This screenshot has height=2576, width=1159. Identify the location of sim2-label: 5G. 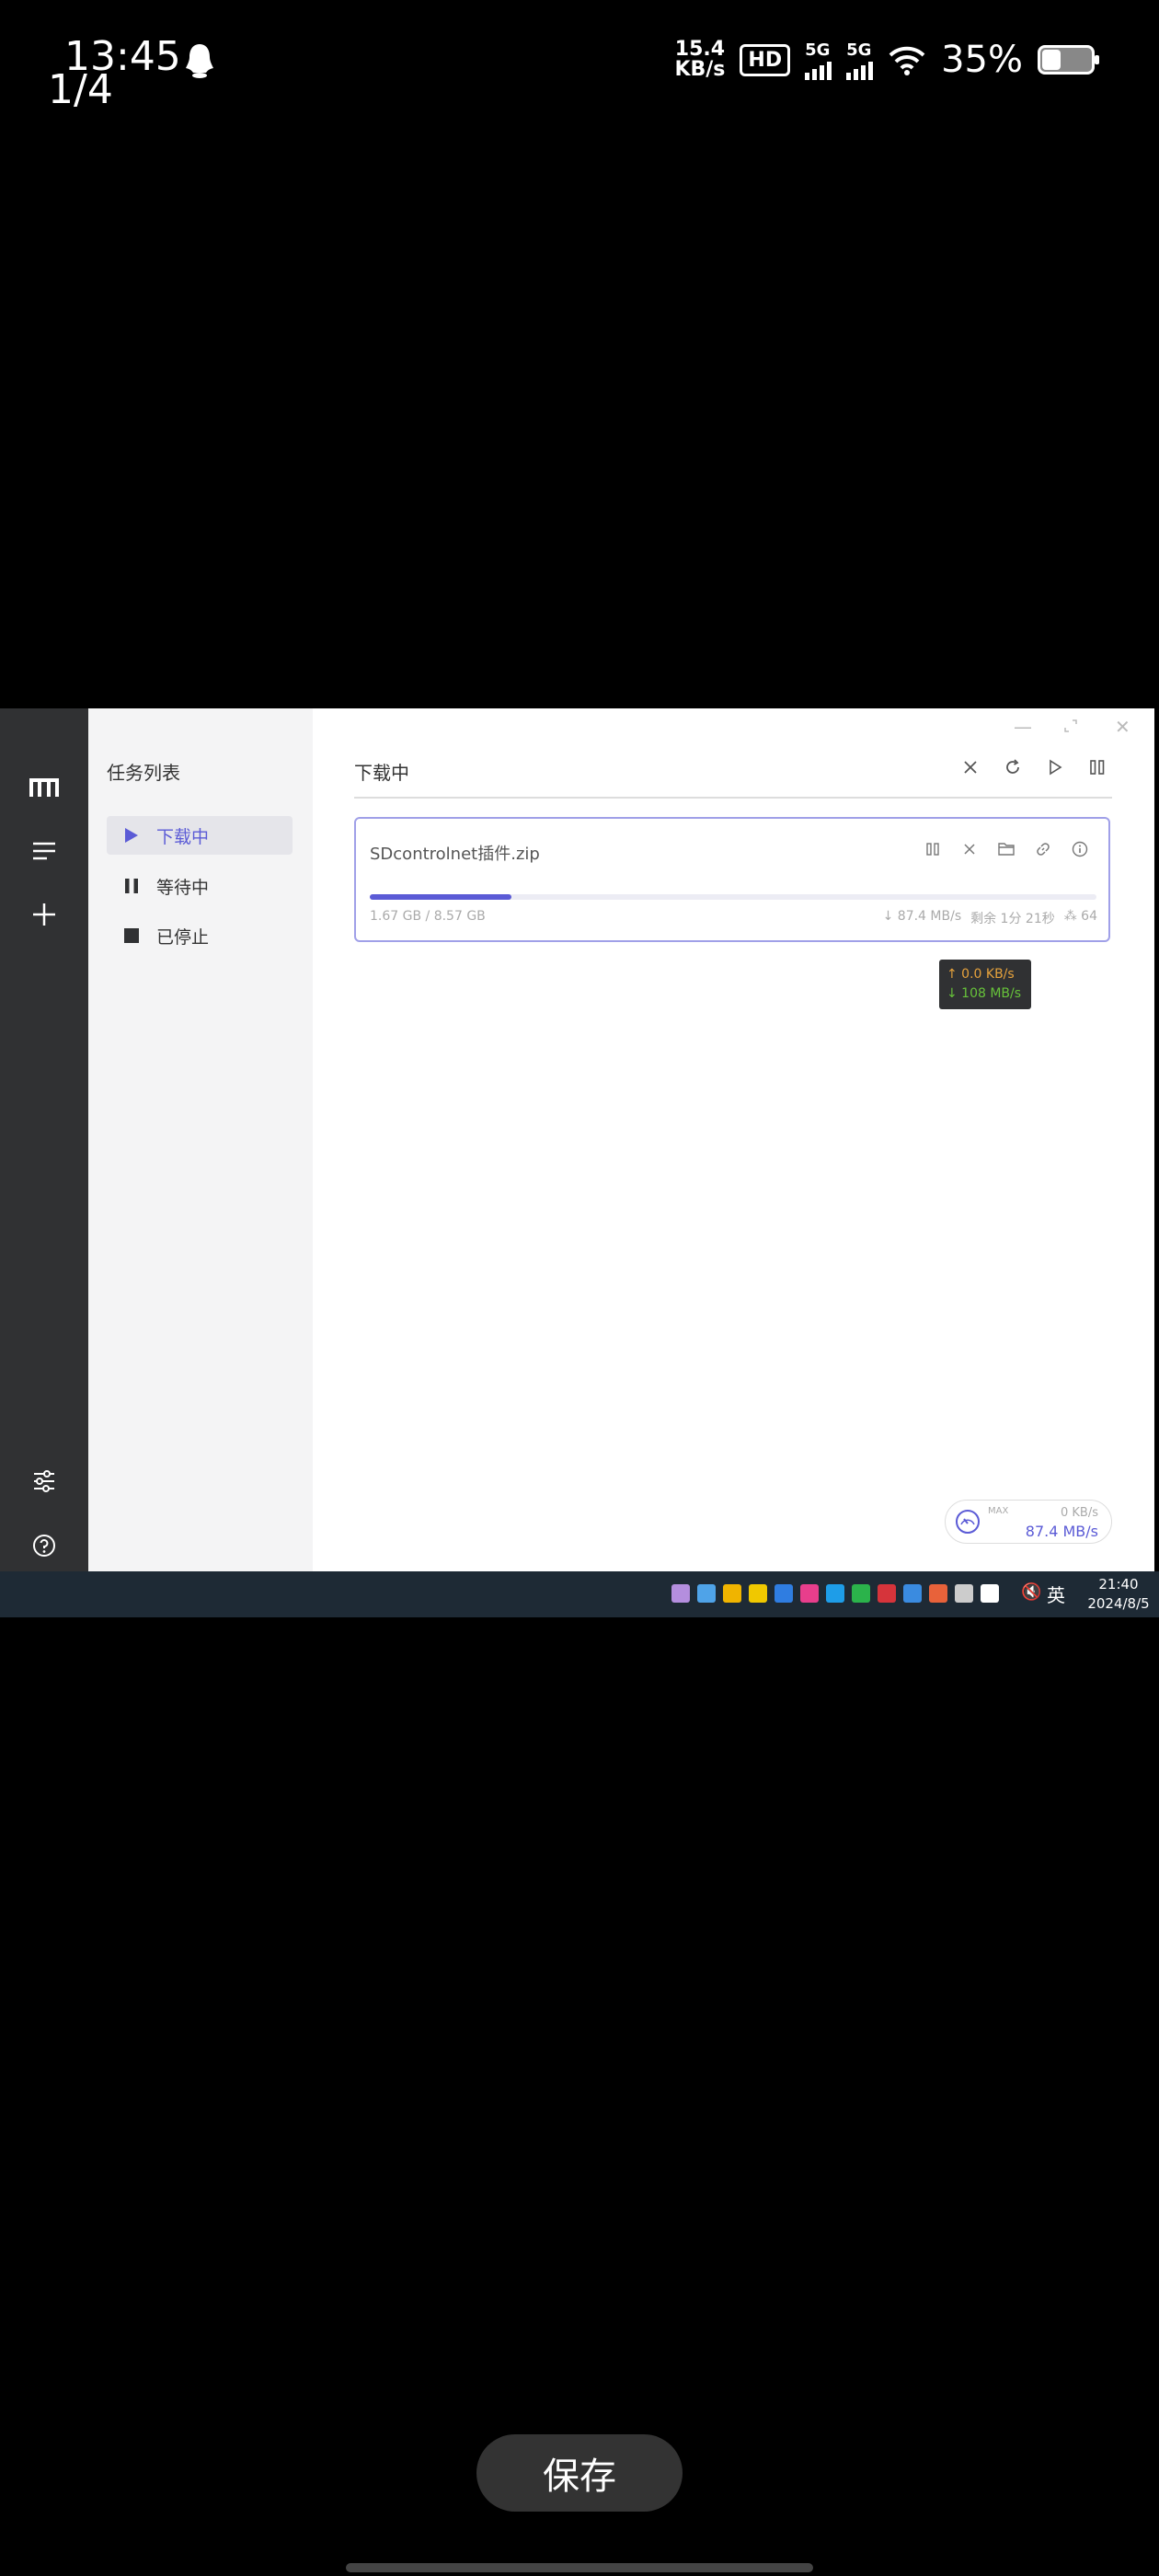
(859, 50).